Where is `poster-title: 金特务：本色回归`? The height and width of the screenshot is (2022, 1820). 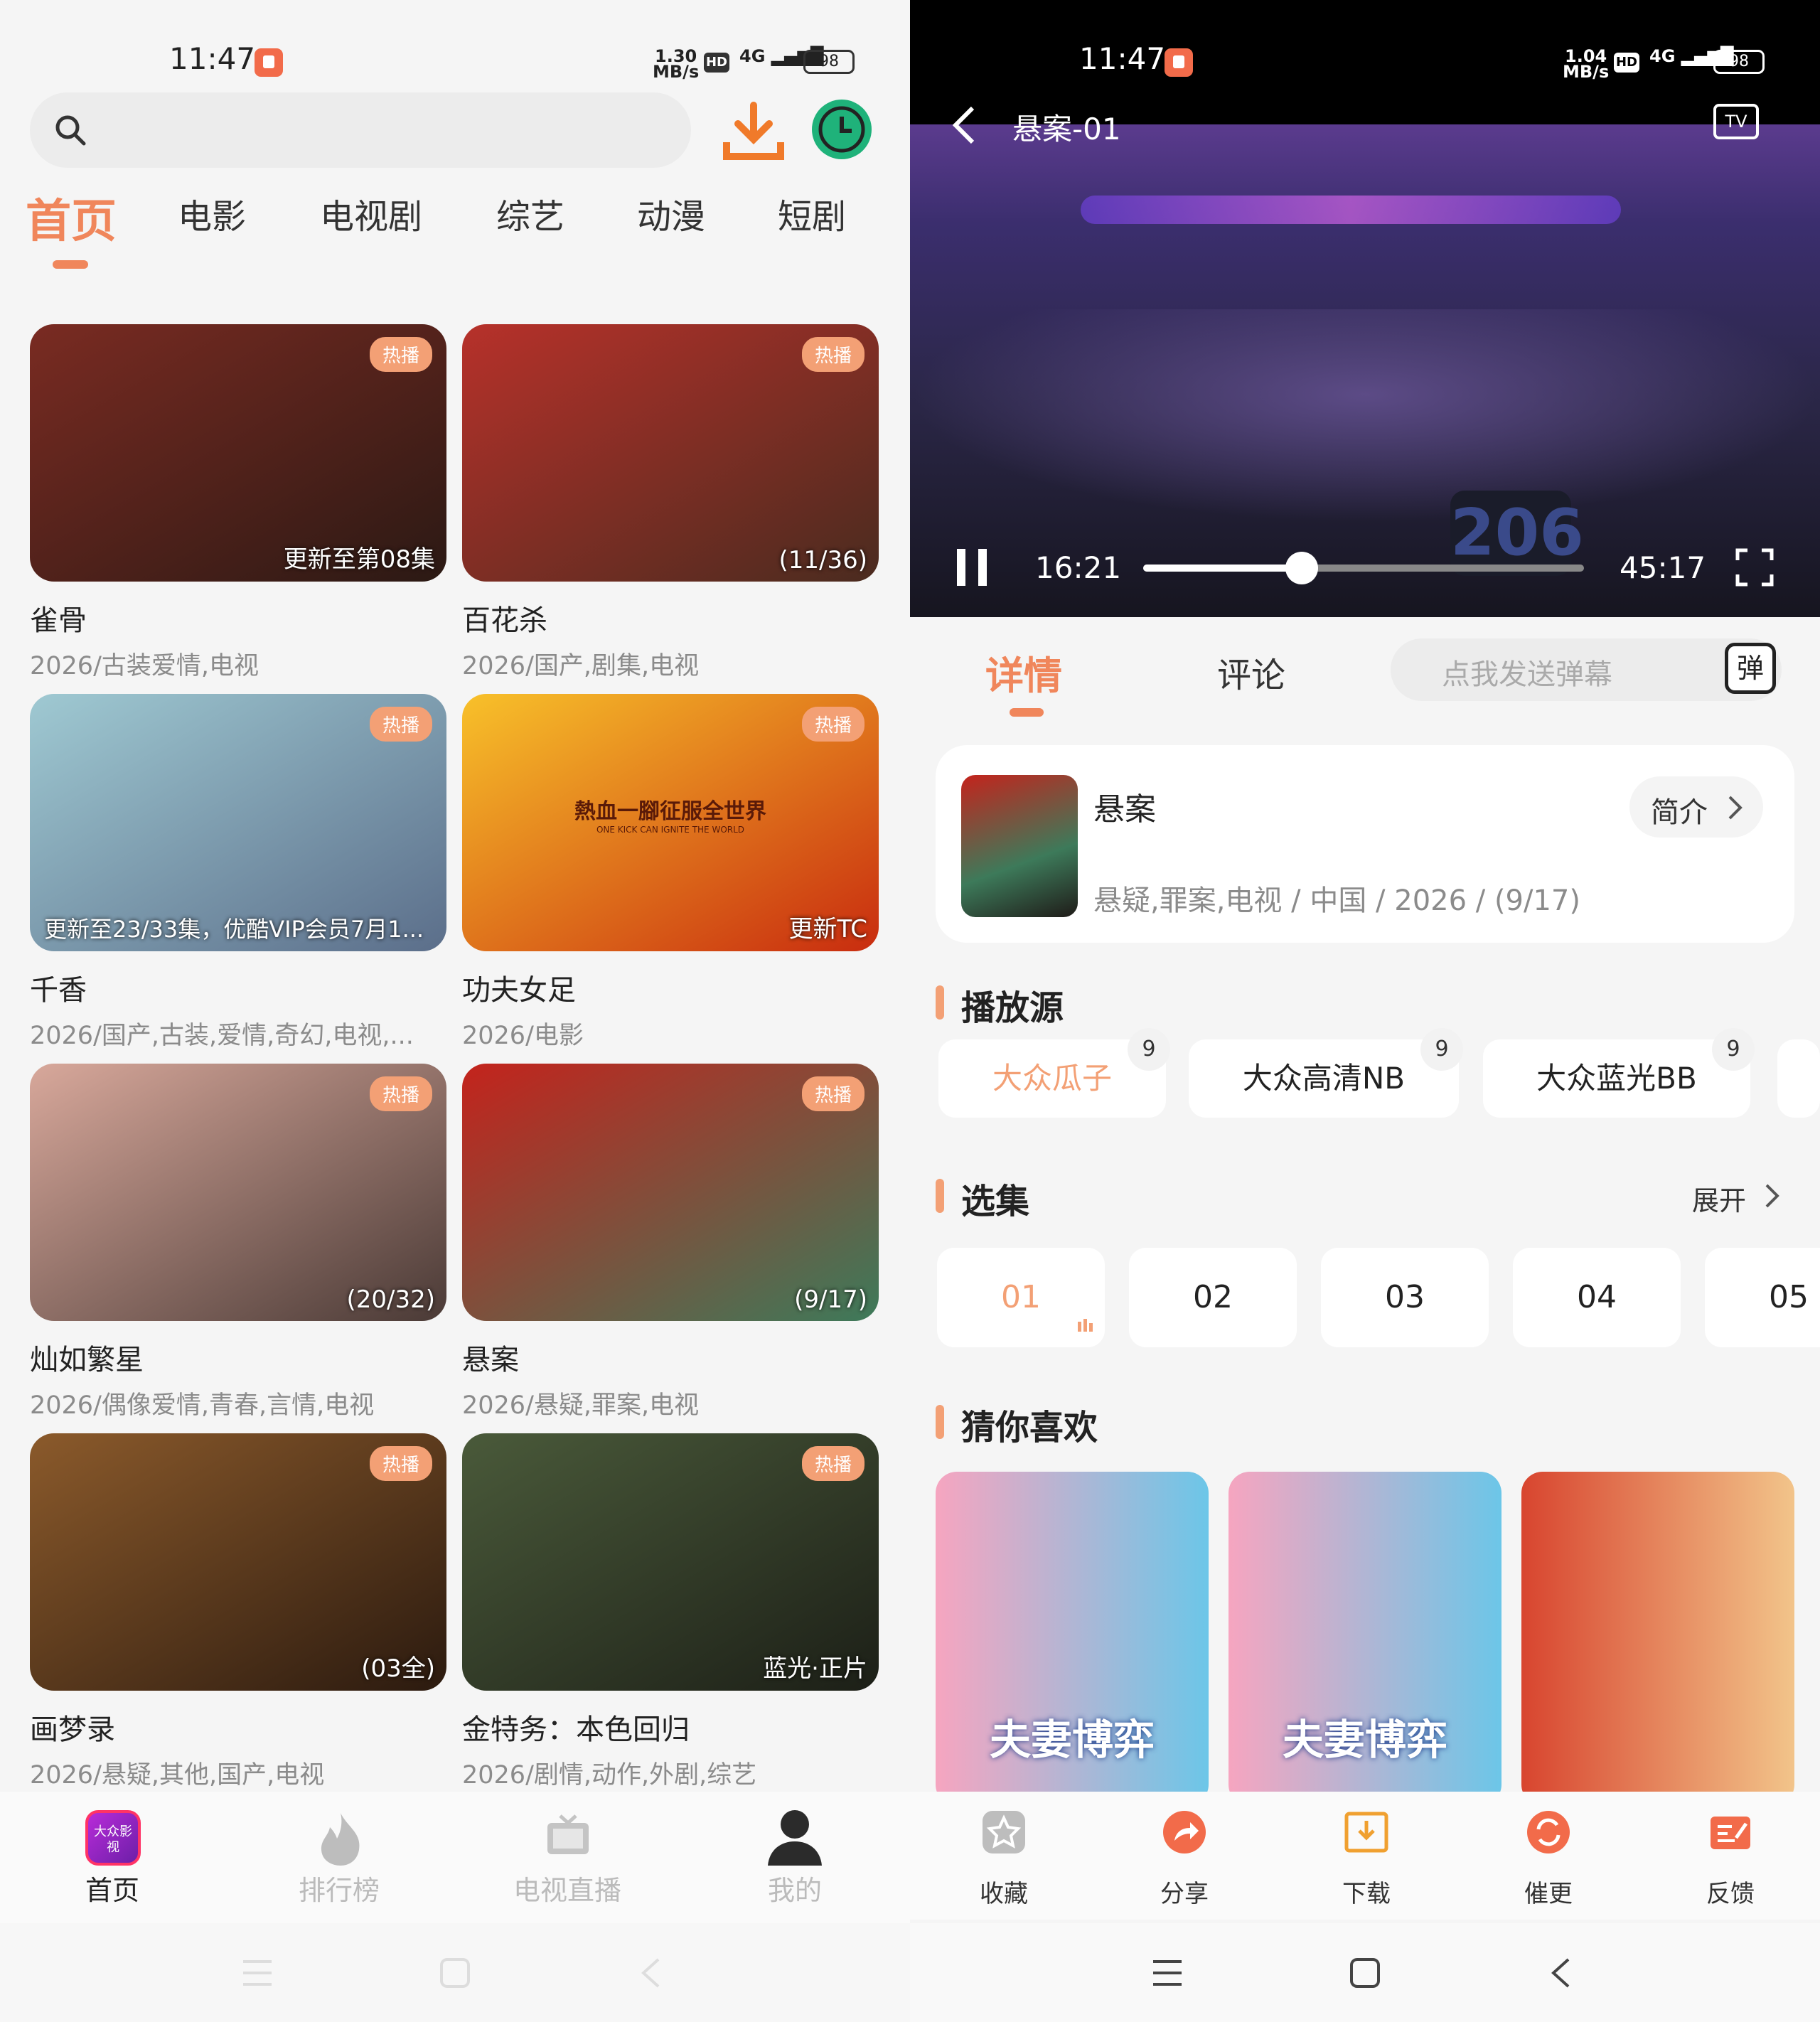
poster-title: 金特务：本色回归 is located at coordinates (576, 1727).